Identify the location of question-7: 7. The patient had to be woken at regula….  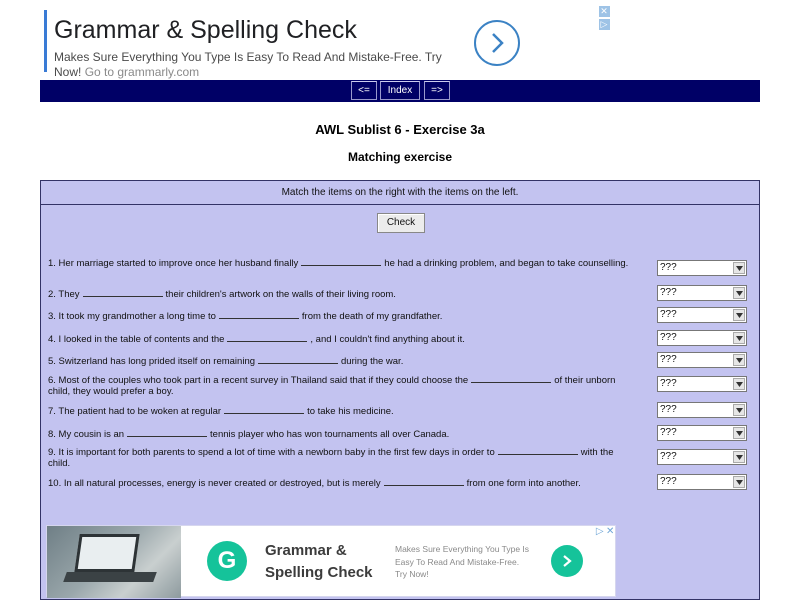
(343, 411).